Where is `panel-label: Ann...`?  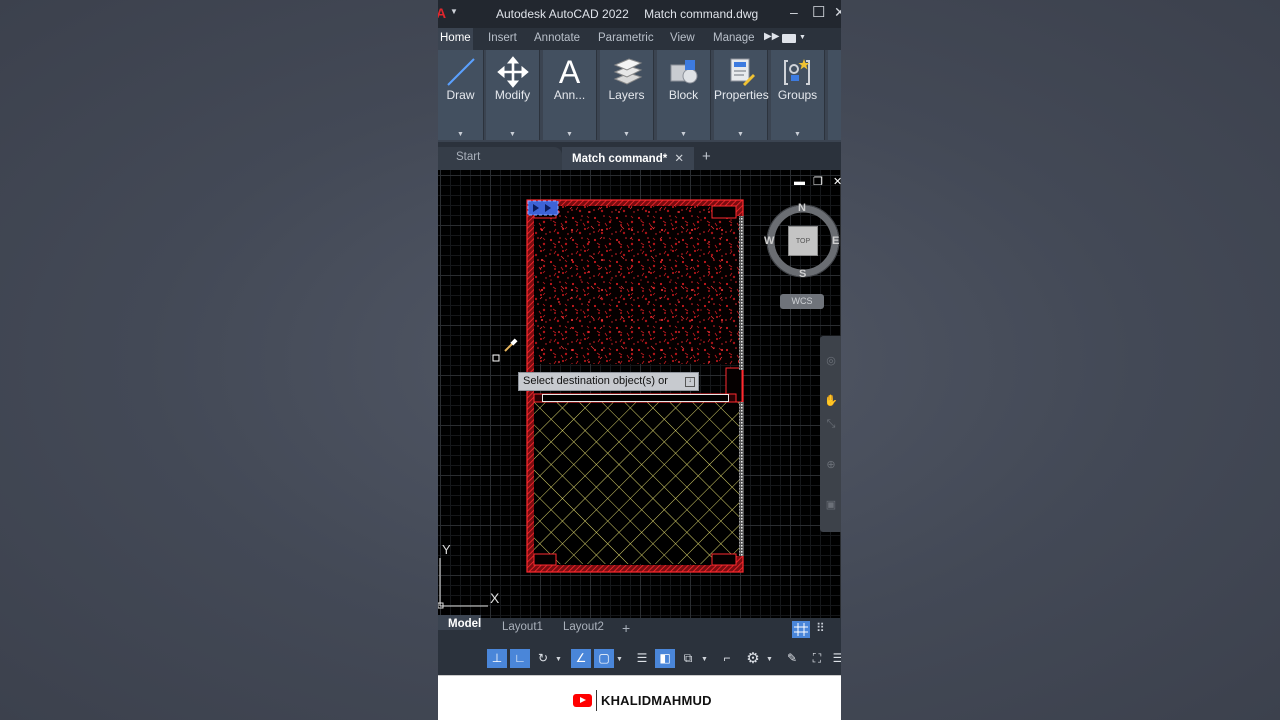
panel-label: Ann... is located at coordinates (569, 95).